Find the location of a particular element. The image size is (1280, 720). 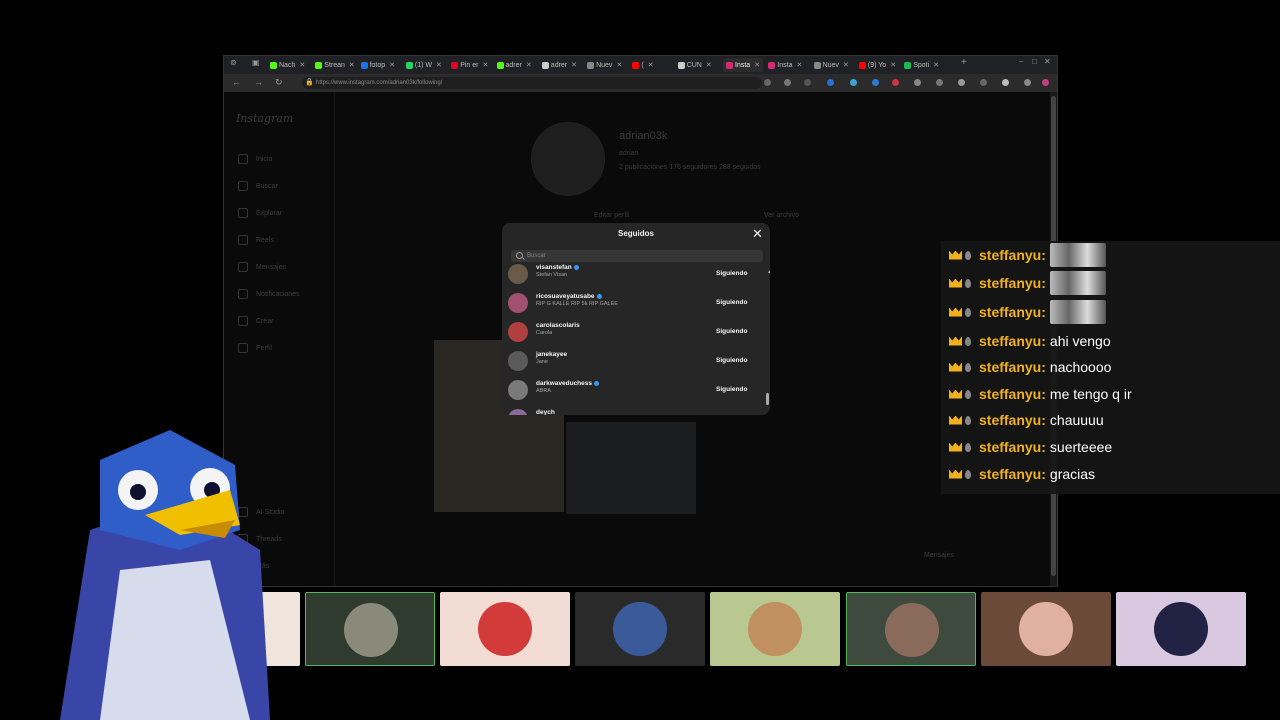

list-item: janekayee Jane Siguiendo is located at coordinates (635, 361).